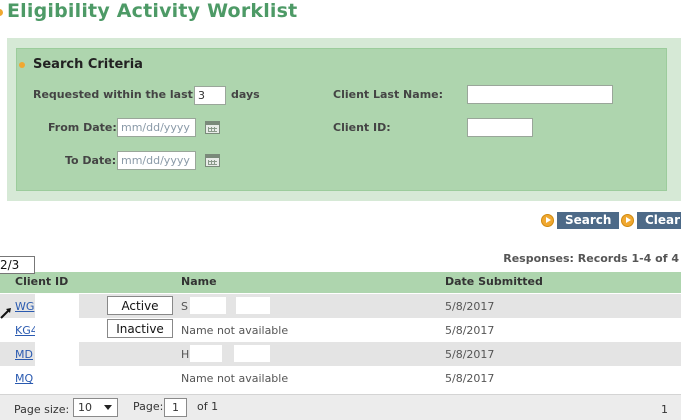 The image size is (681, 420). I want to click on table-row: MQ Name not available 5/8/2017, so click(340, 378).